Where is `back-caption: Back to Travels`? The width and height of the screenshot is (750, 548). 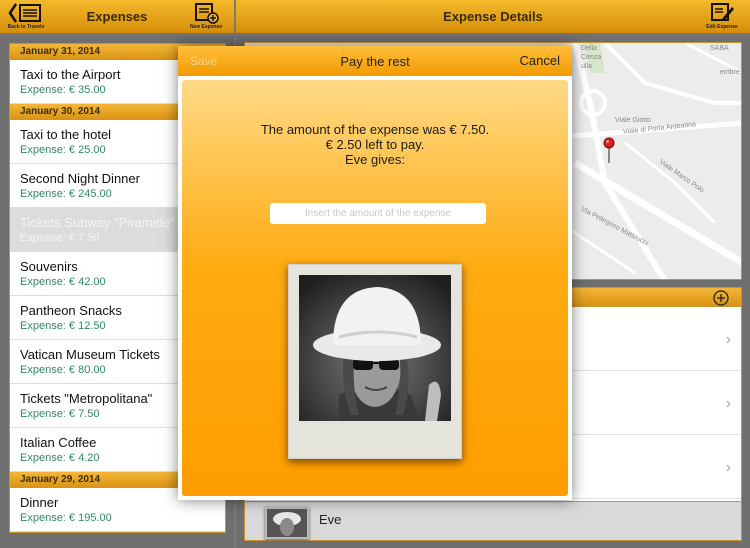
back-caption: Back to Travels is located at coordinates (26, 27).